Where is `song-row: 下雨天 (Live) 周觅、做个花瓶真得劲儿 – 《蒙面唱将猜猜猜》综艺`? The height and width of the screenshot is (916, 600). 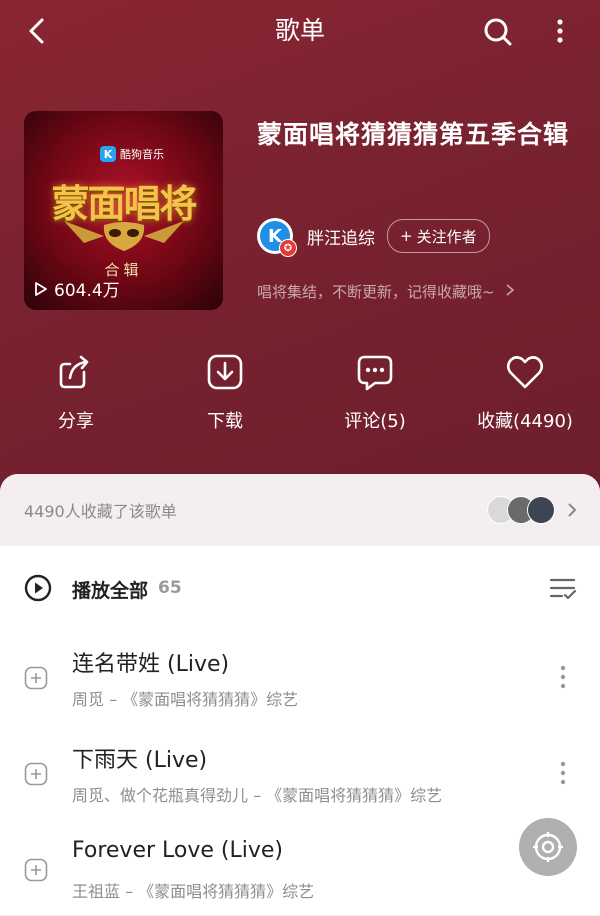
song-row: 下雨天 (Live) 周觅、做个花瓶真得劲儿 – 《蒙面唱将猜猜猜》综艺 is located at coordinates (300, 772).